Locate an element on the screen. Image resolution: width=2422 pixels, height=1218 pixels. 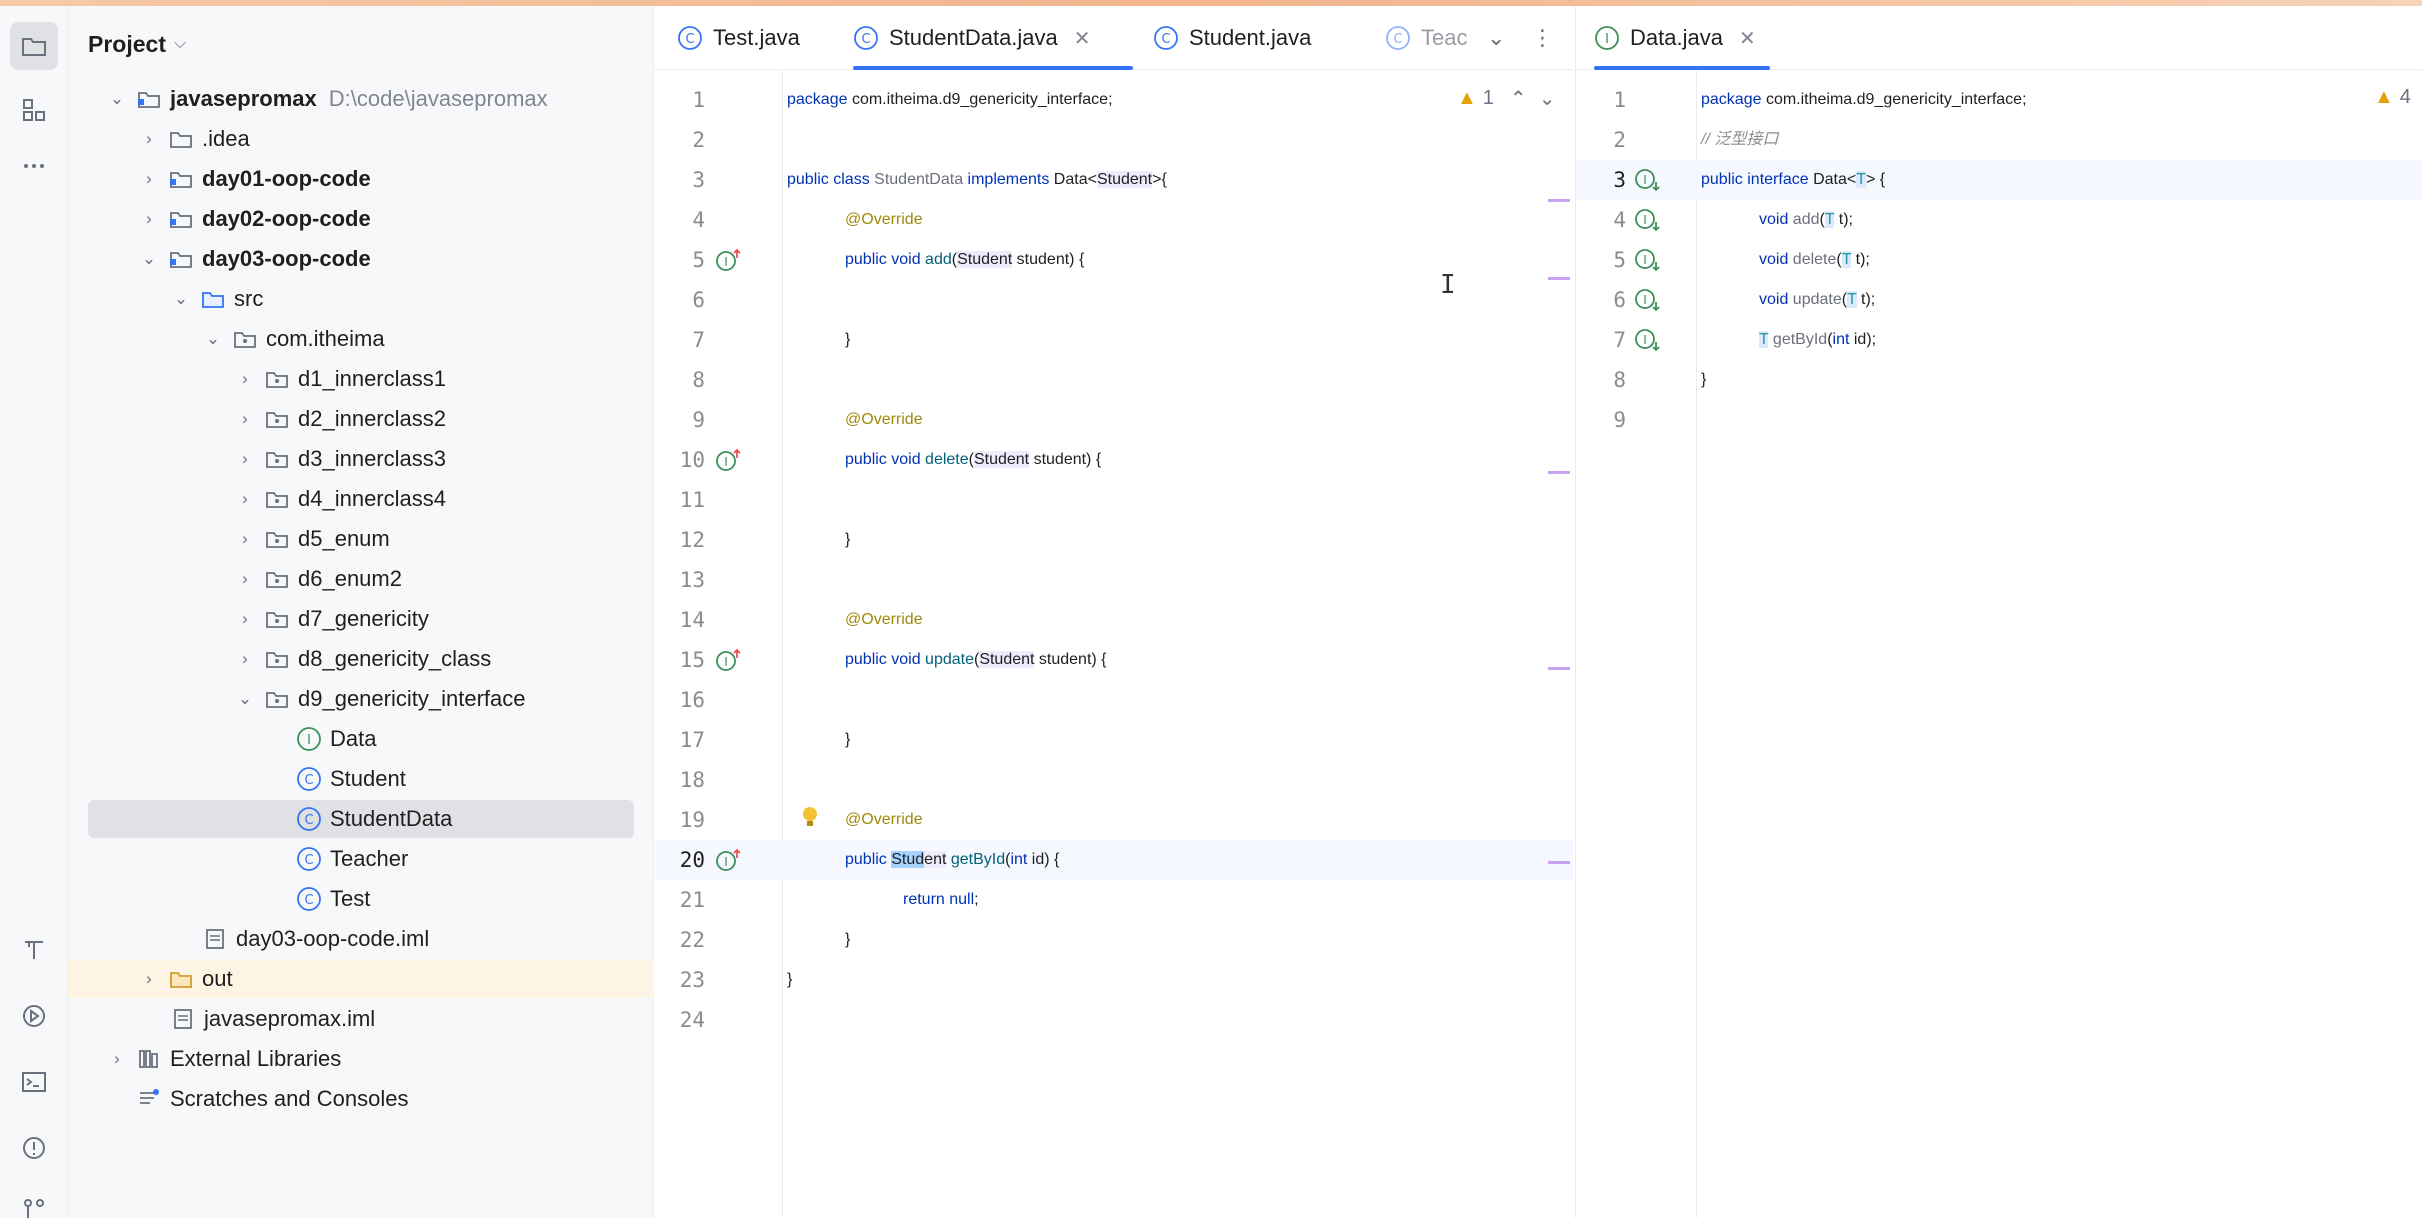
tree-row-data-interface: I Data is located at coordinates (361, 739).